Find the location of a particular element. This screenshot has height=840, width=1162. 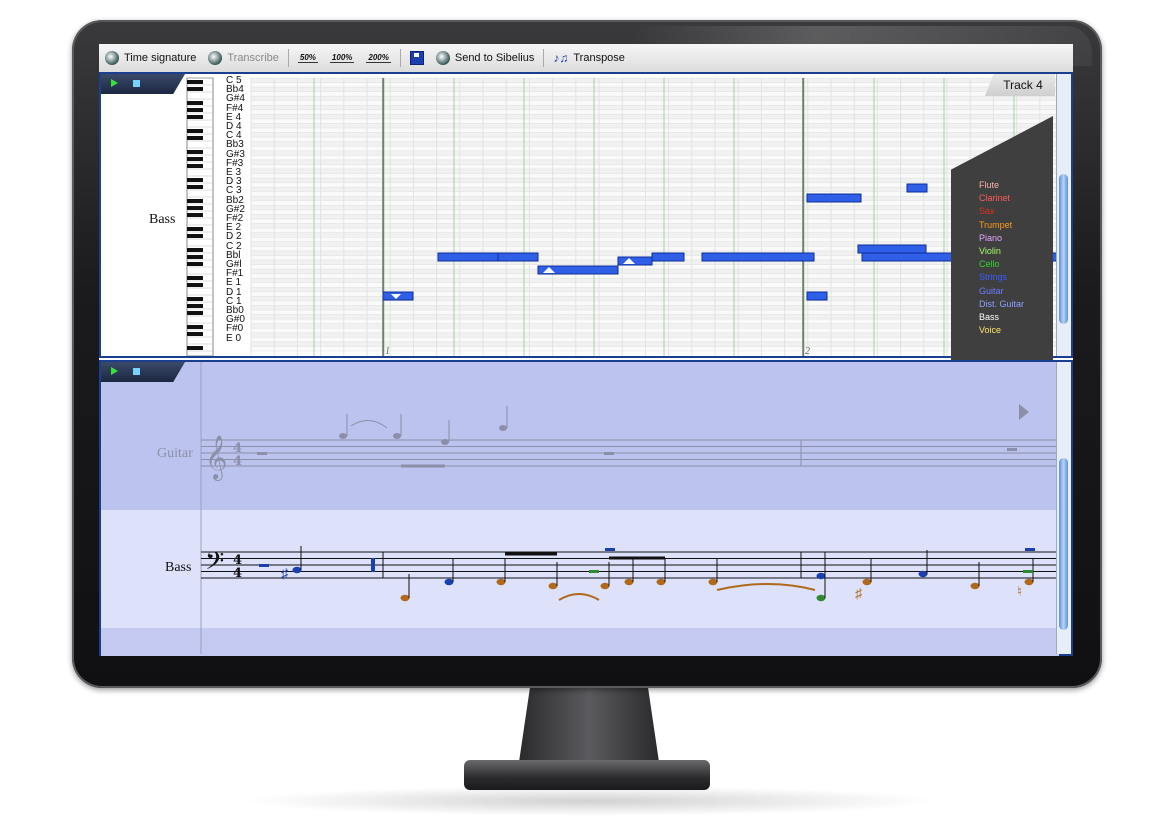

save-icon is located at coordinates (416, 58).